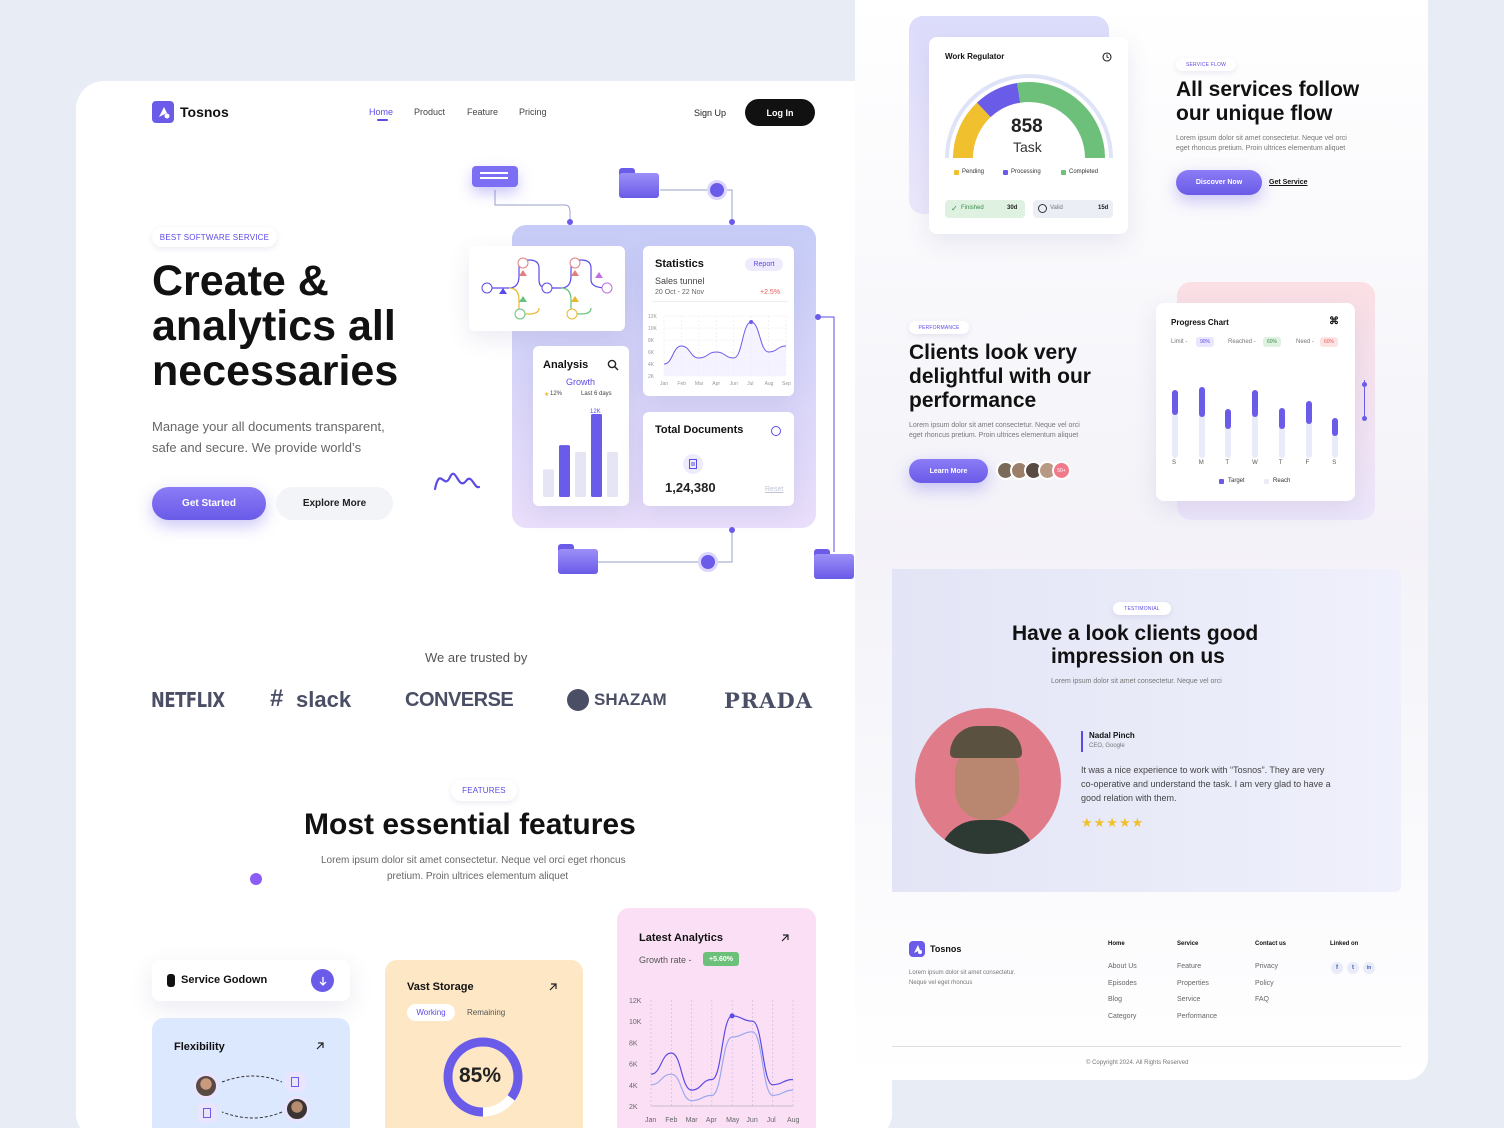 This screenshot has height=1128, width=1504. Describe the element at coordinates (973, 172) in the screenshot. I see `legend-pending: Pending` at that location.